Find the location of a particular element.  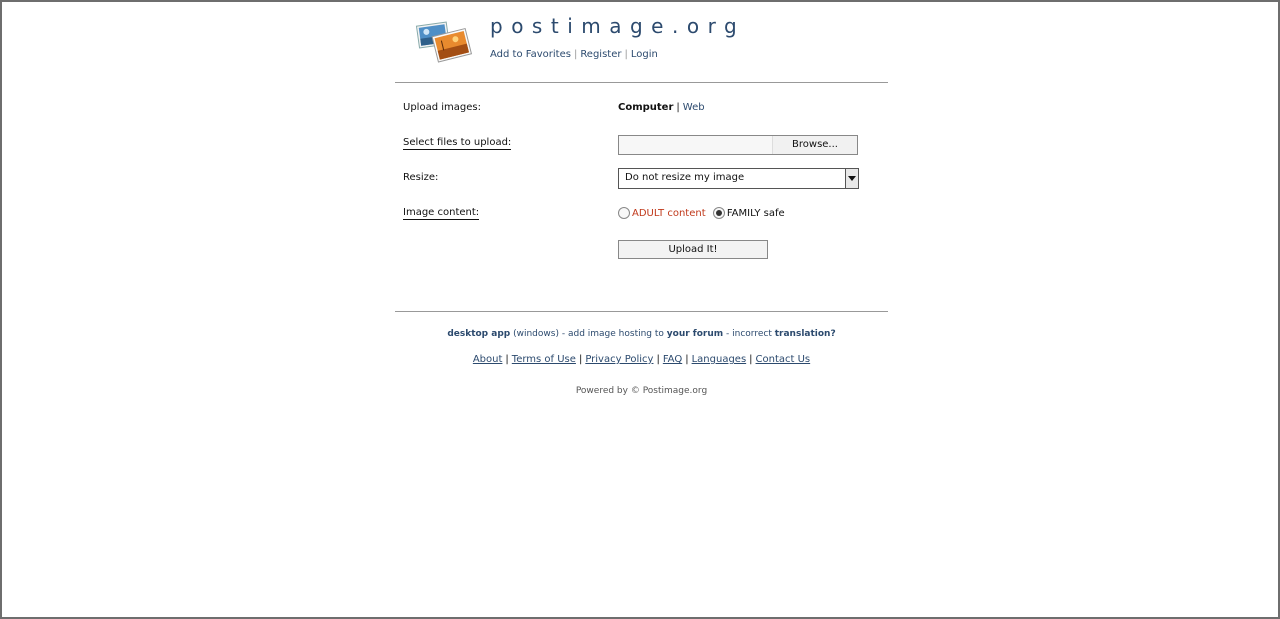

resize-selected-value: Do not resize my image is located at coordinates (685, 177).